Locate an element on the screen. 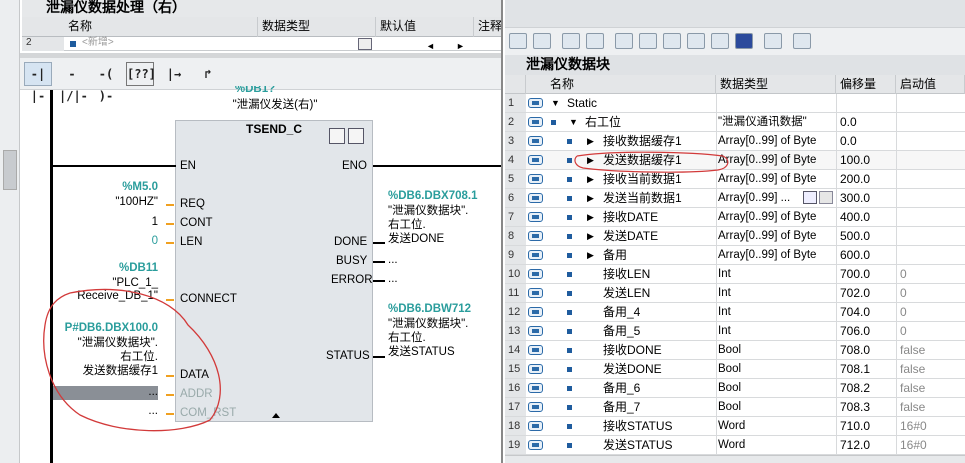 This screenshot has width=965, height=463. copy-snapshot-icon is located at coordinates (595, 41).